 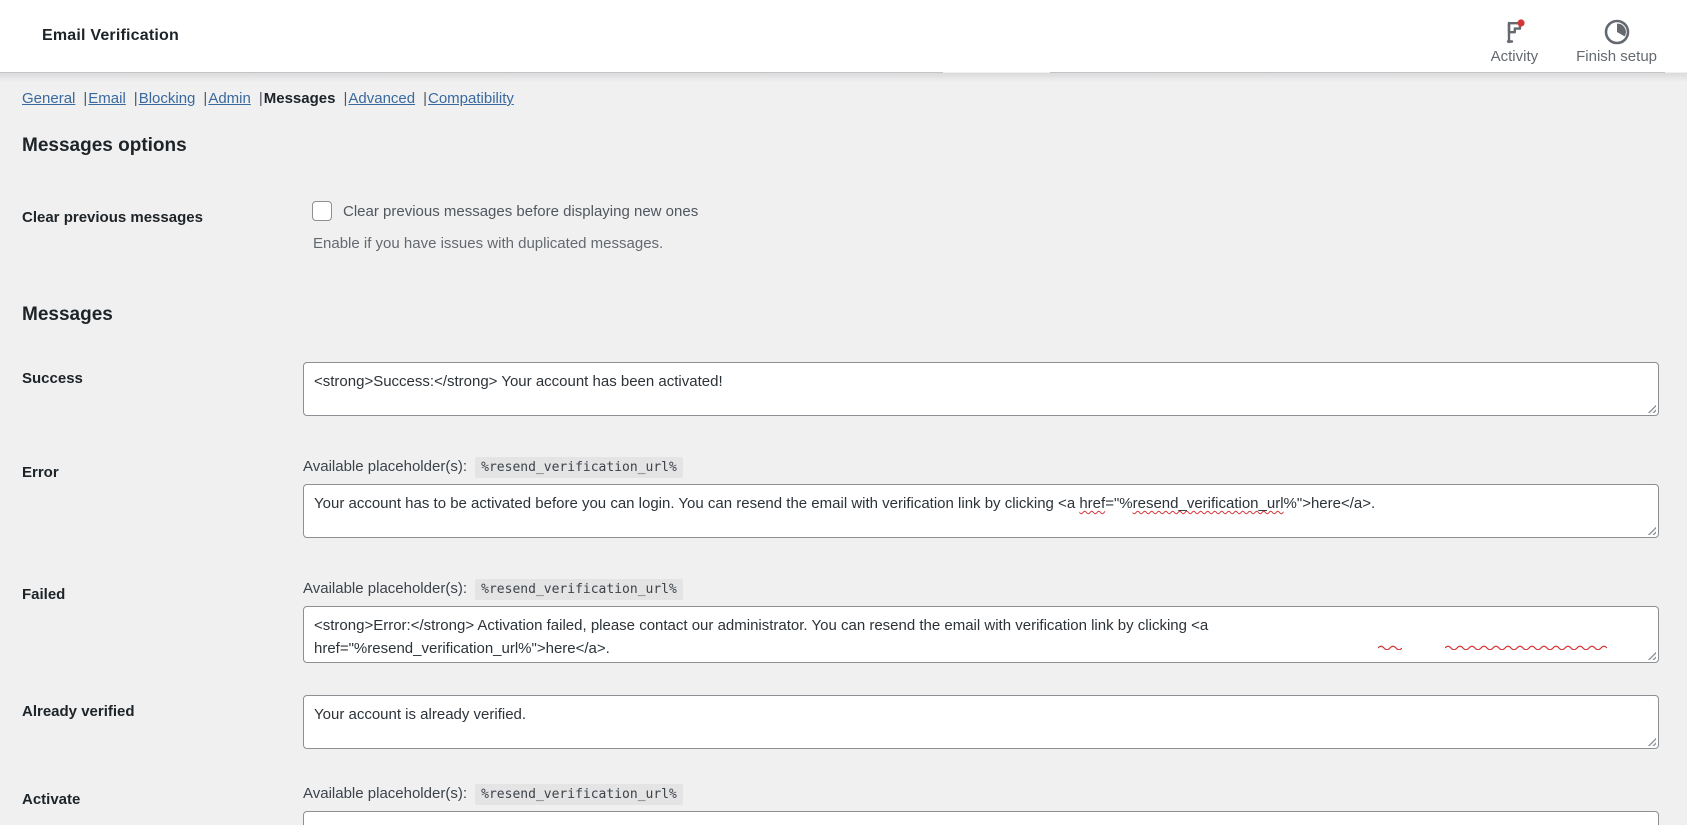 What do you see at coordinates (40, 472) in the screenshot?
I see `error-label: Error` at bounding box center [40, 472].